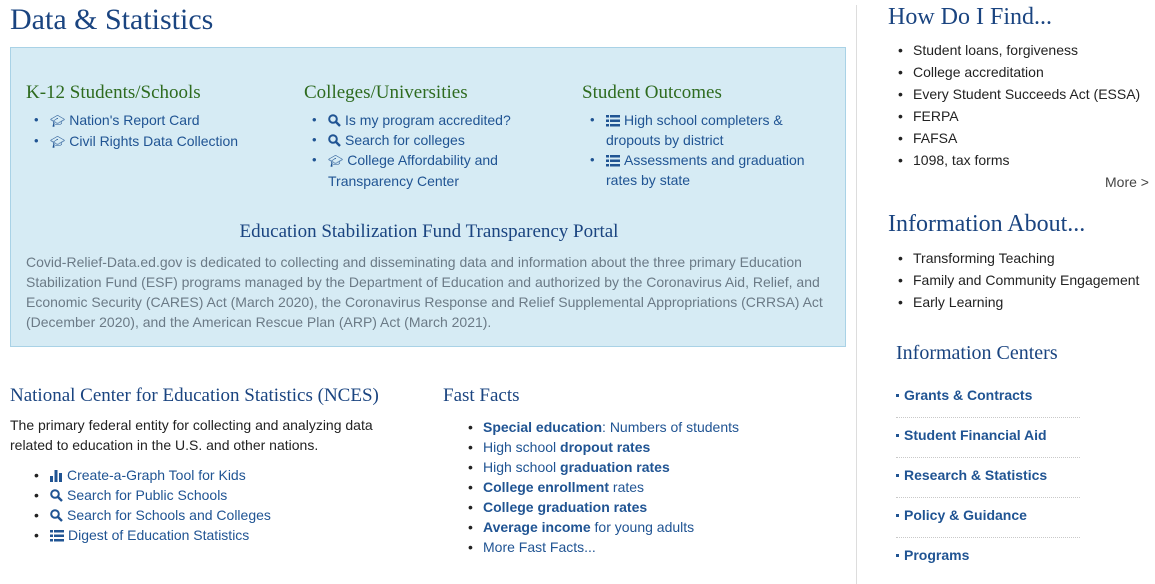  I want to click on bar-chart-icon, so click(56, 476).